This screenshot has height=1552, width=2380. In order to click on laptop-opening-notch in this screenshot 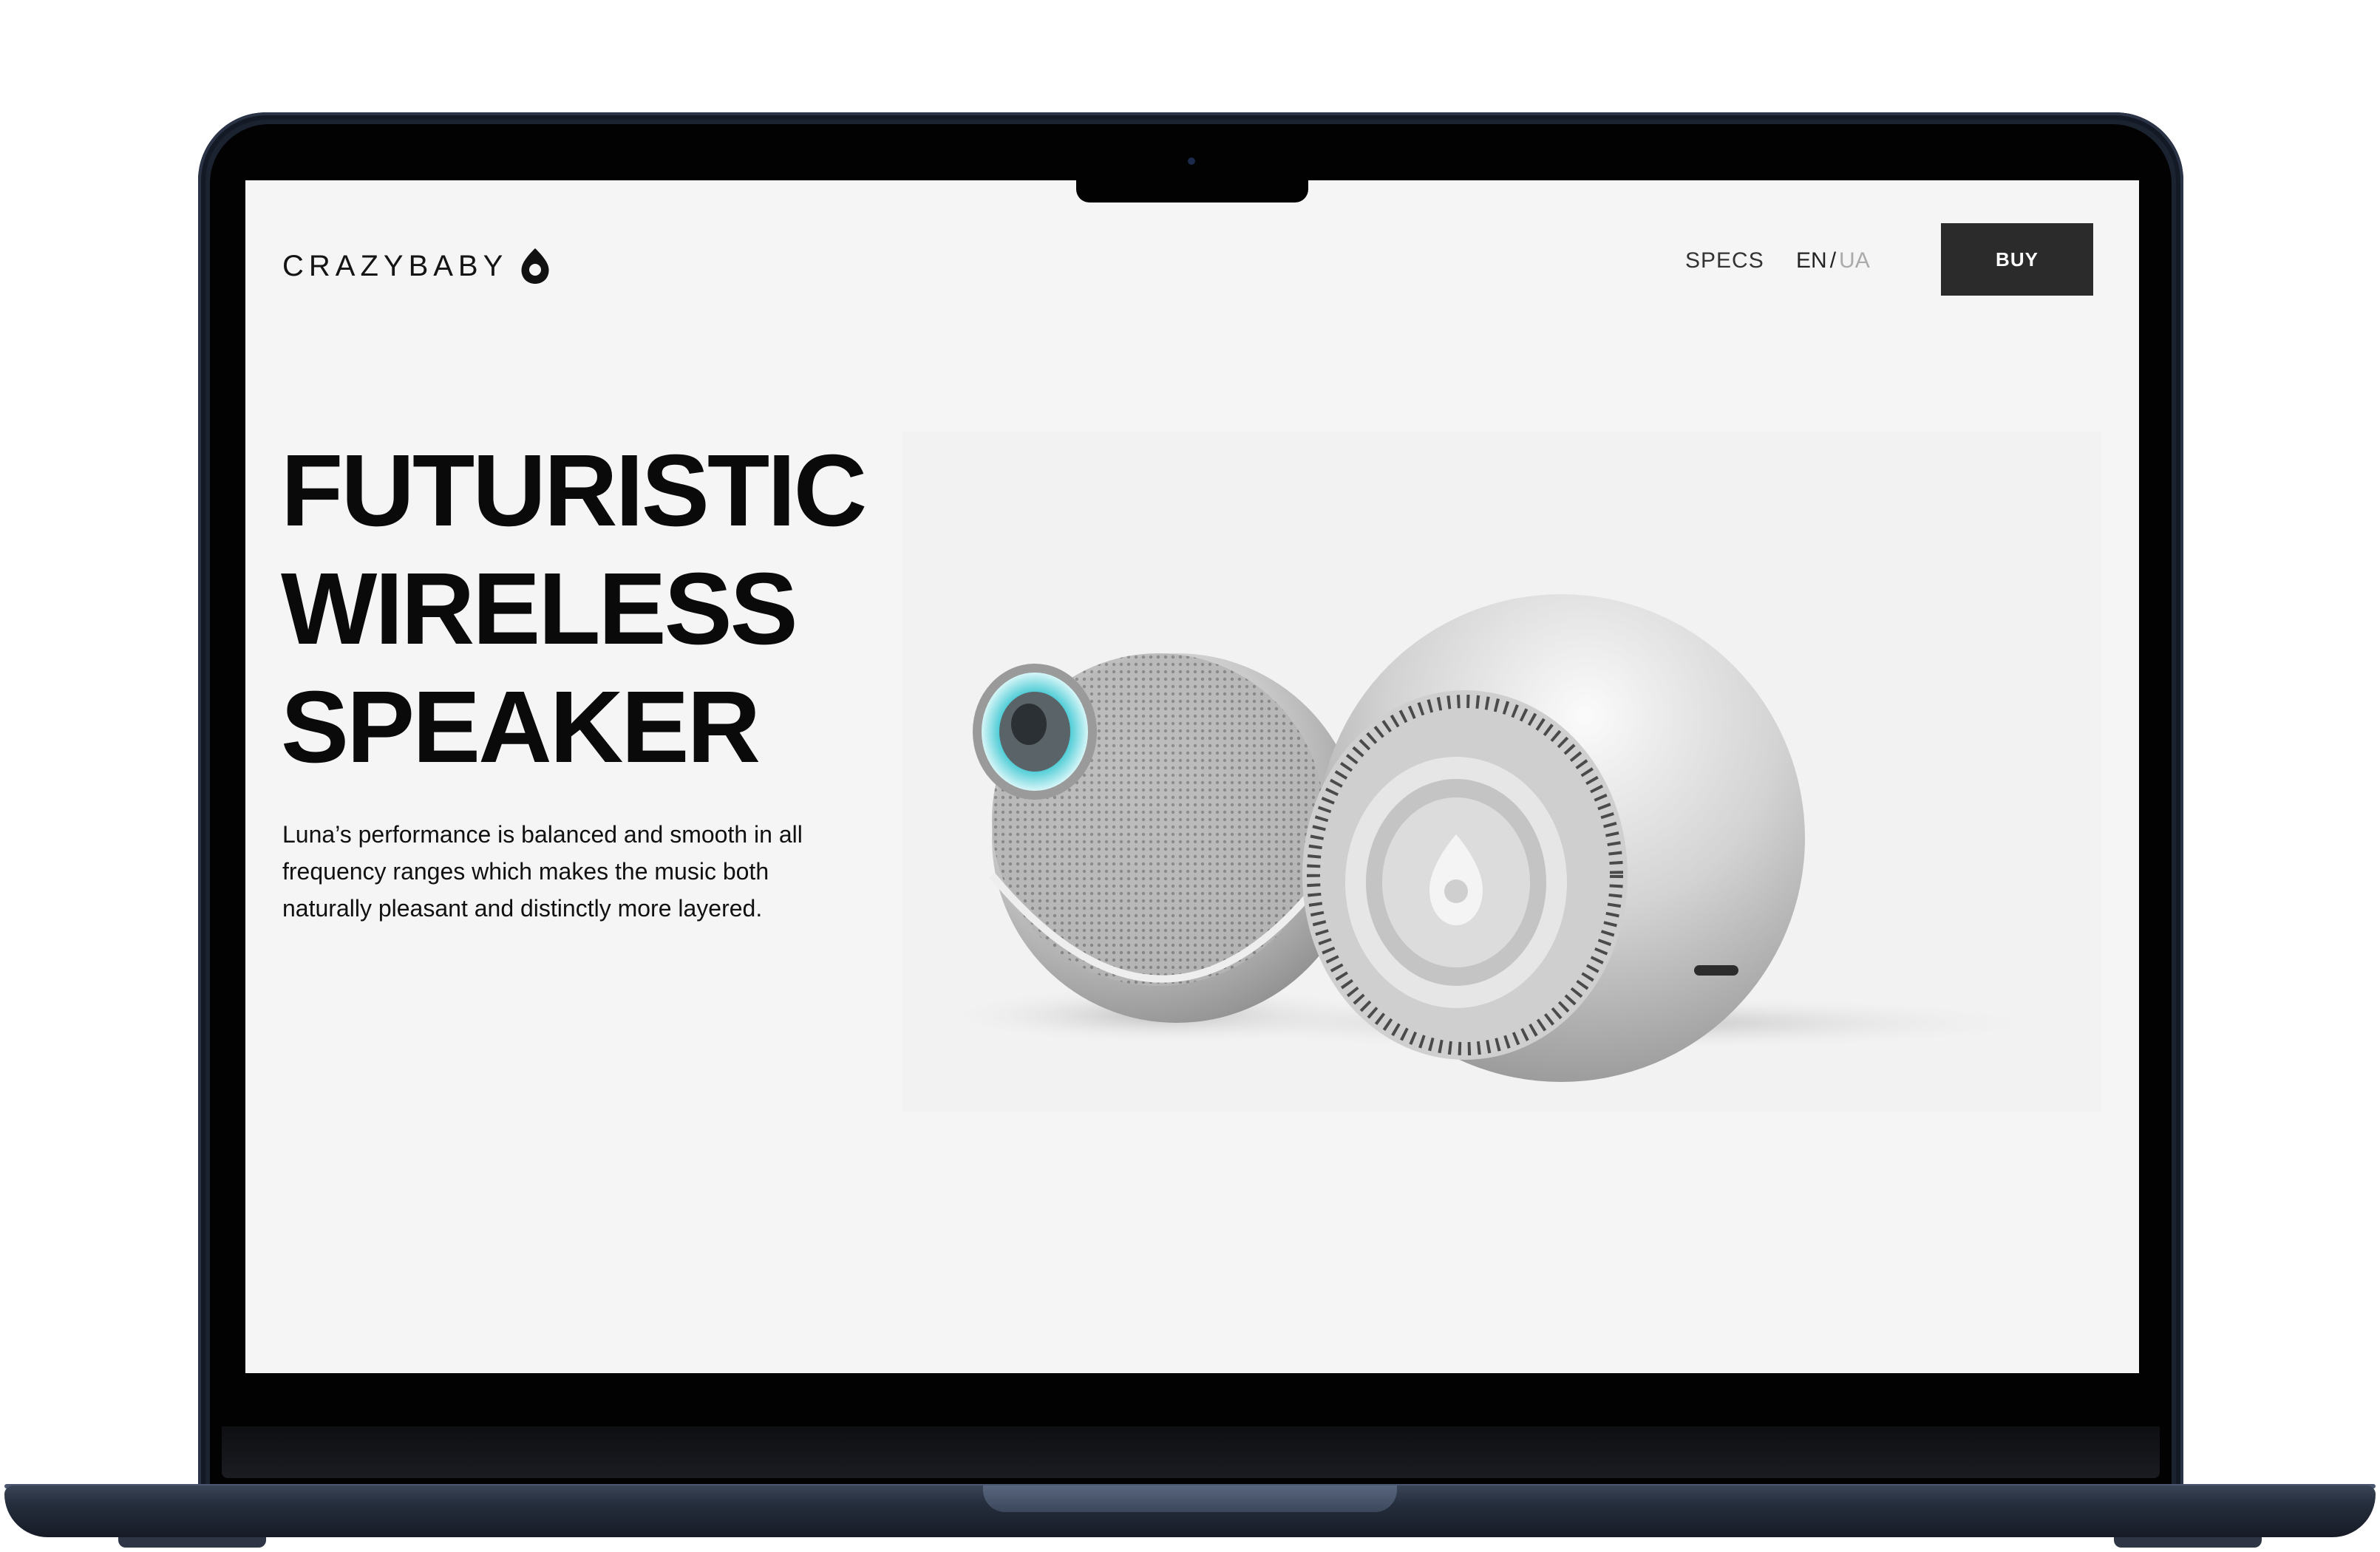, I will do `click(1190, 1498)`.